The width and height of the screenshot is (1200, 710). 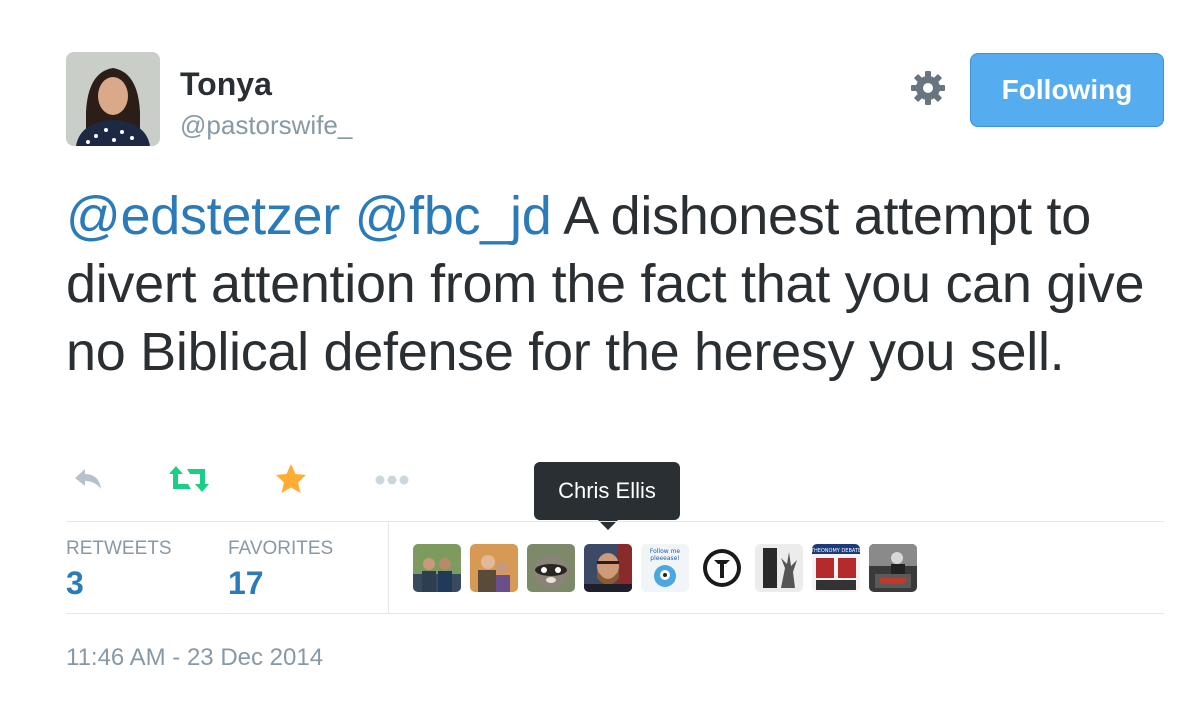 I want to click on tweet-timestamp: 11:46 AM - 23 Dec 2014, so click(x=194, y=658).